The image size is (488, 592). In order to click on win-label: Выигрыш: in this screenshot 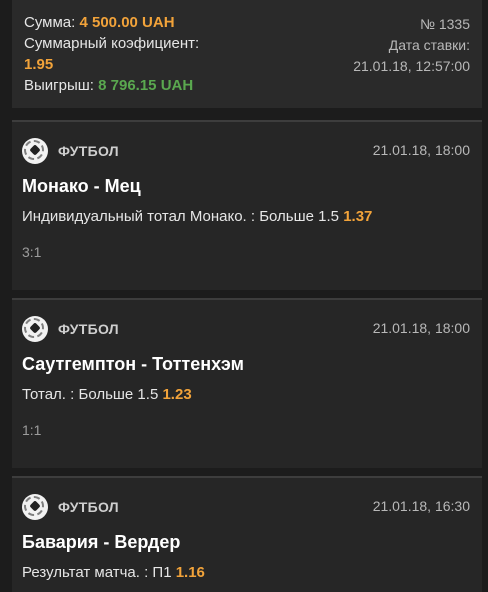, I will do `click(59, 85)`.